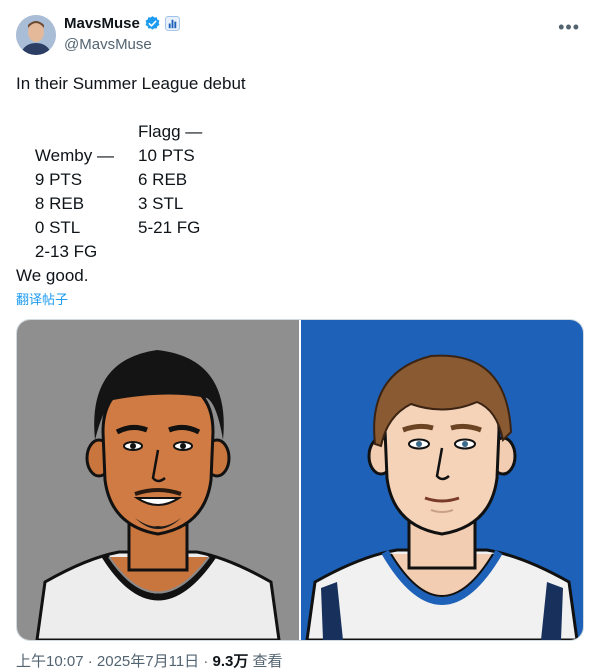 This screenshot has width=596, height=671. I want to click on tweet-footer: 上午10:07 · 2025年7月11日 · 9.3万 查看, so click(149, 660).